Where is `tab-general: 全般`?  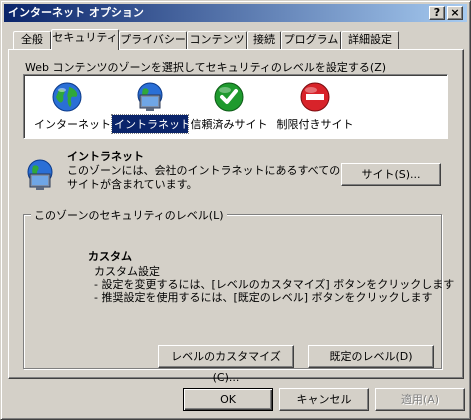 tab-general: 全般 is located at coordinates (32, 40).